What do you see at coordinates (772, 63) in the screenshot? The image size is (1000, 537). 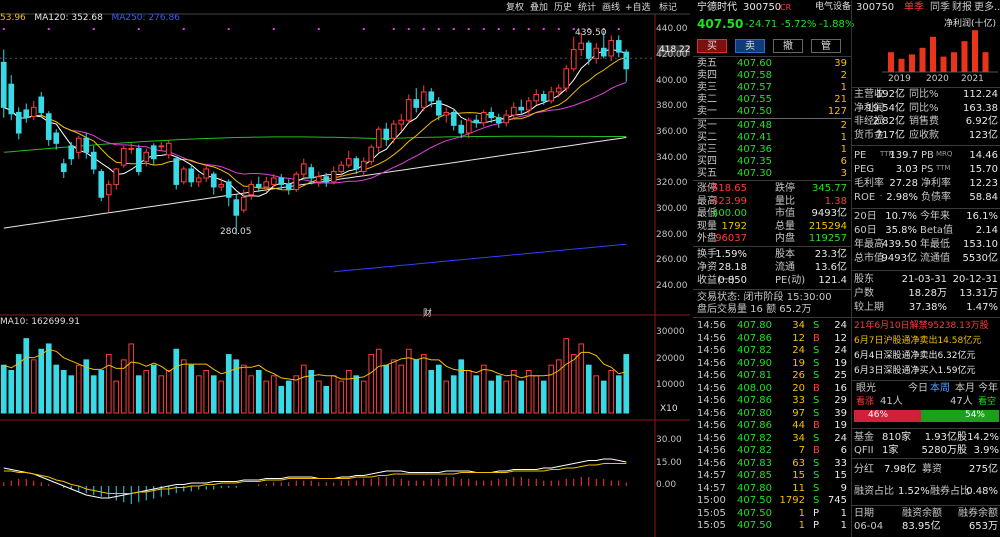 I see `ask-row: 卖五 407.60 39` at bounding box center [772, 63].